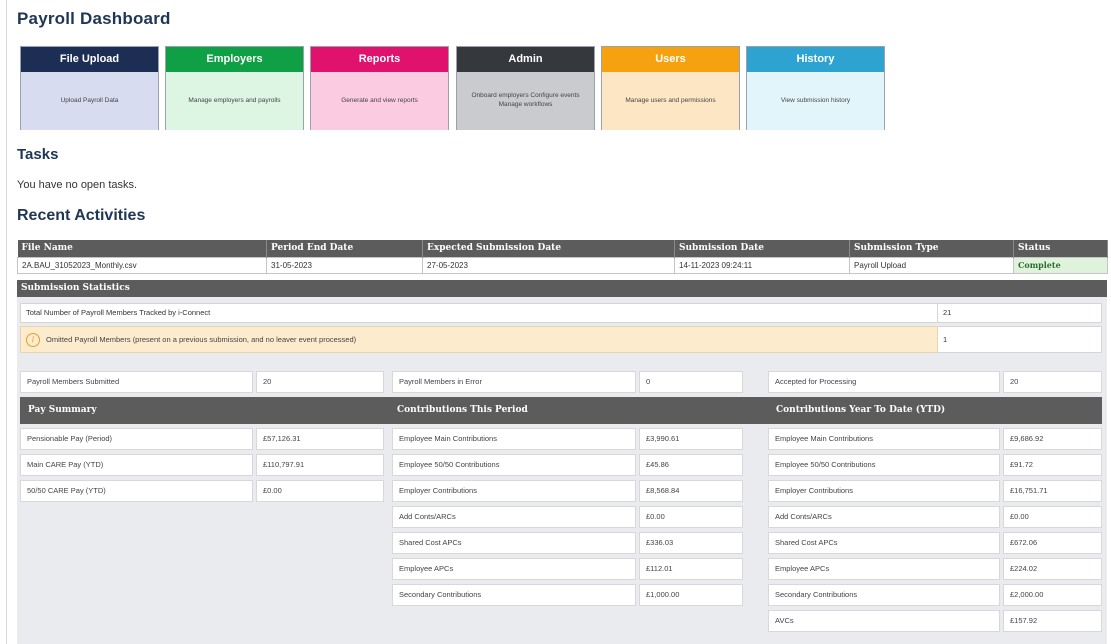 The width and height of the screenshot is (1111, 644). Describe the element at coordinates (1020, 313) in the screenshot. I see `tracked-members-value: 21` at that location.